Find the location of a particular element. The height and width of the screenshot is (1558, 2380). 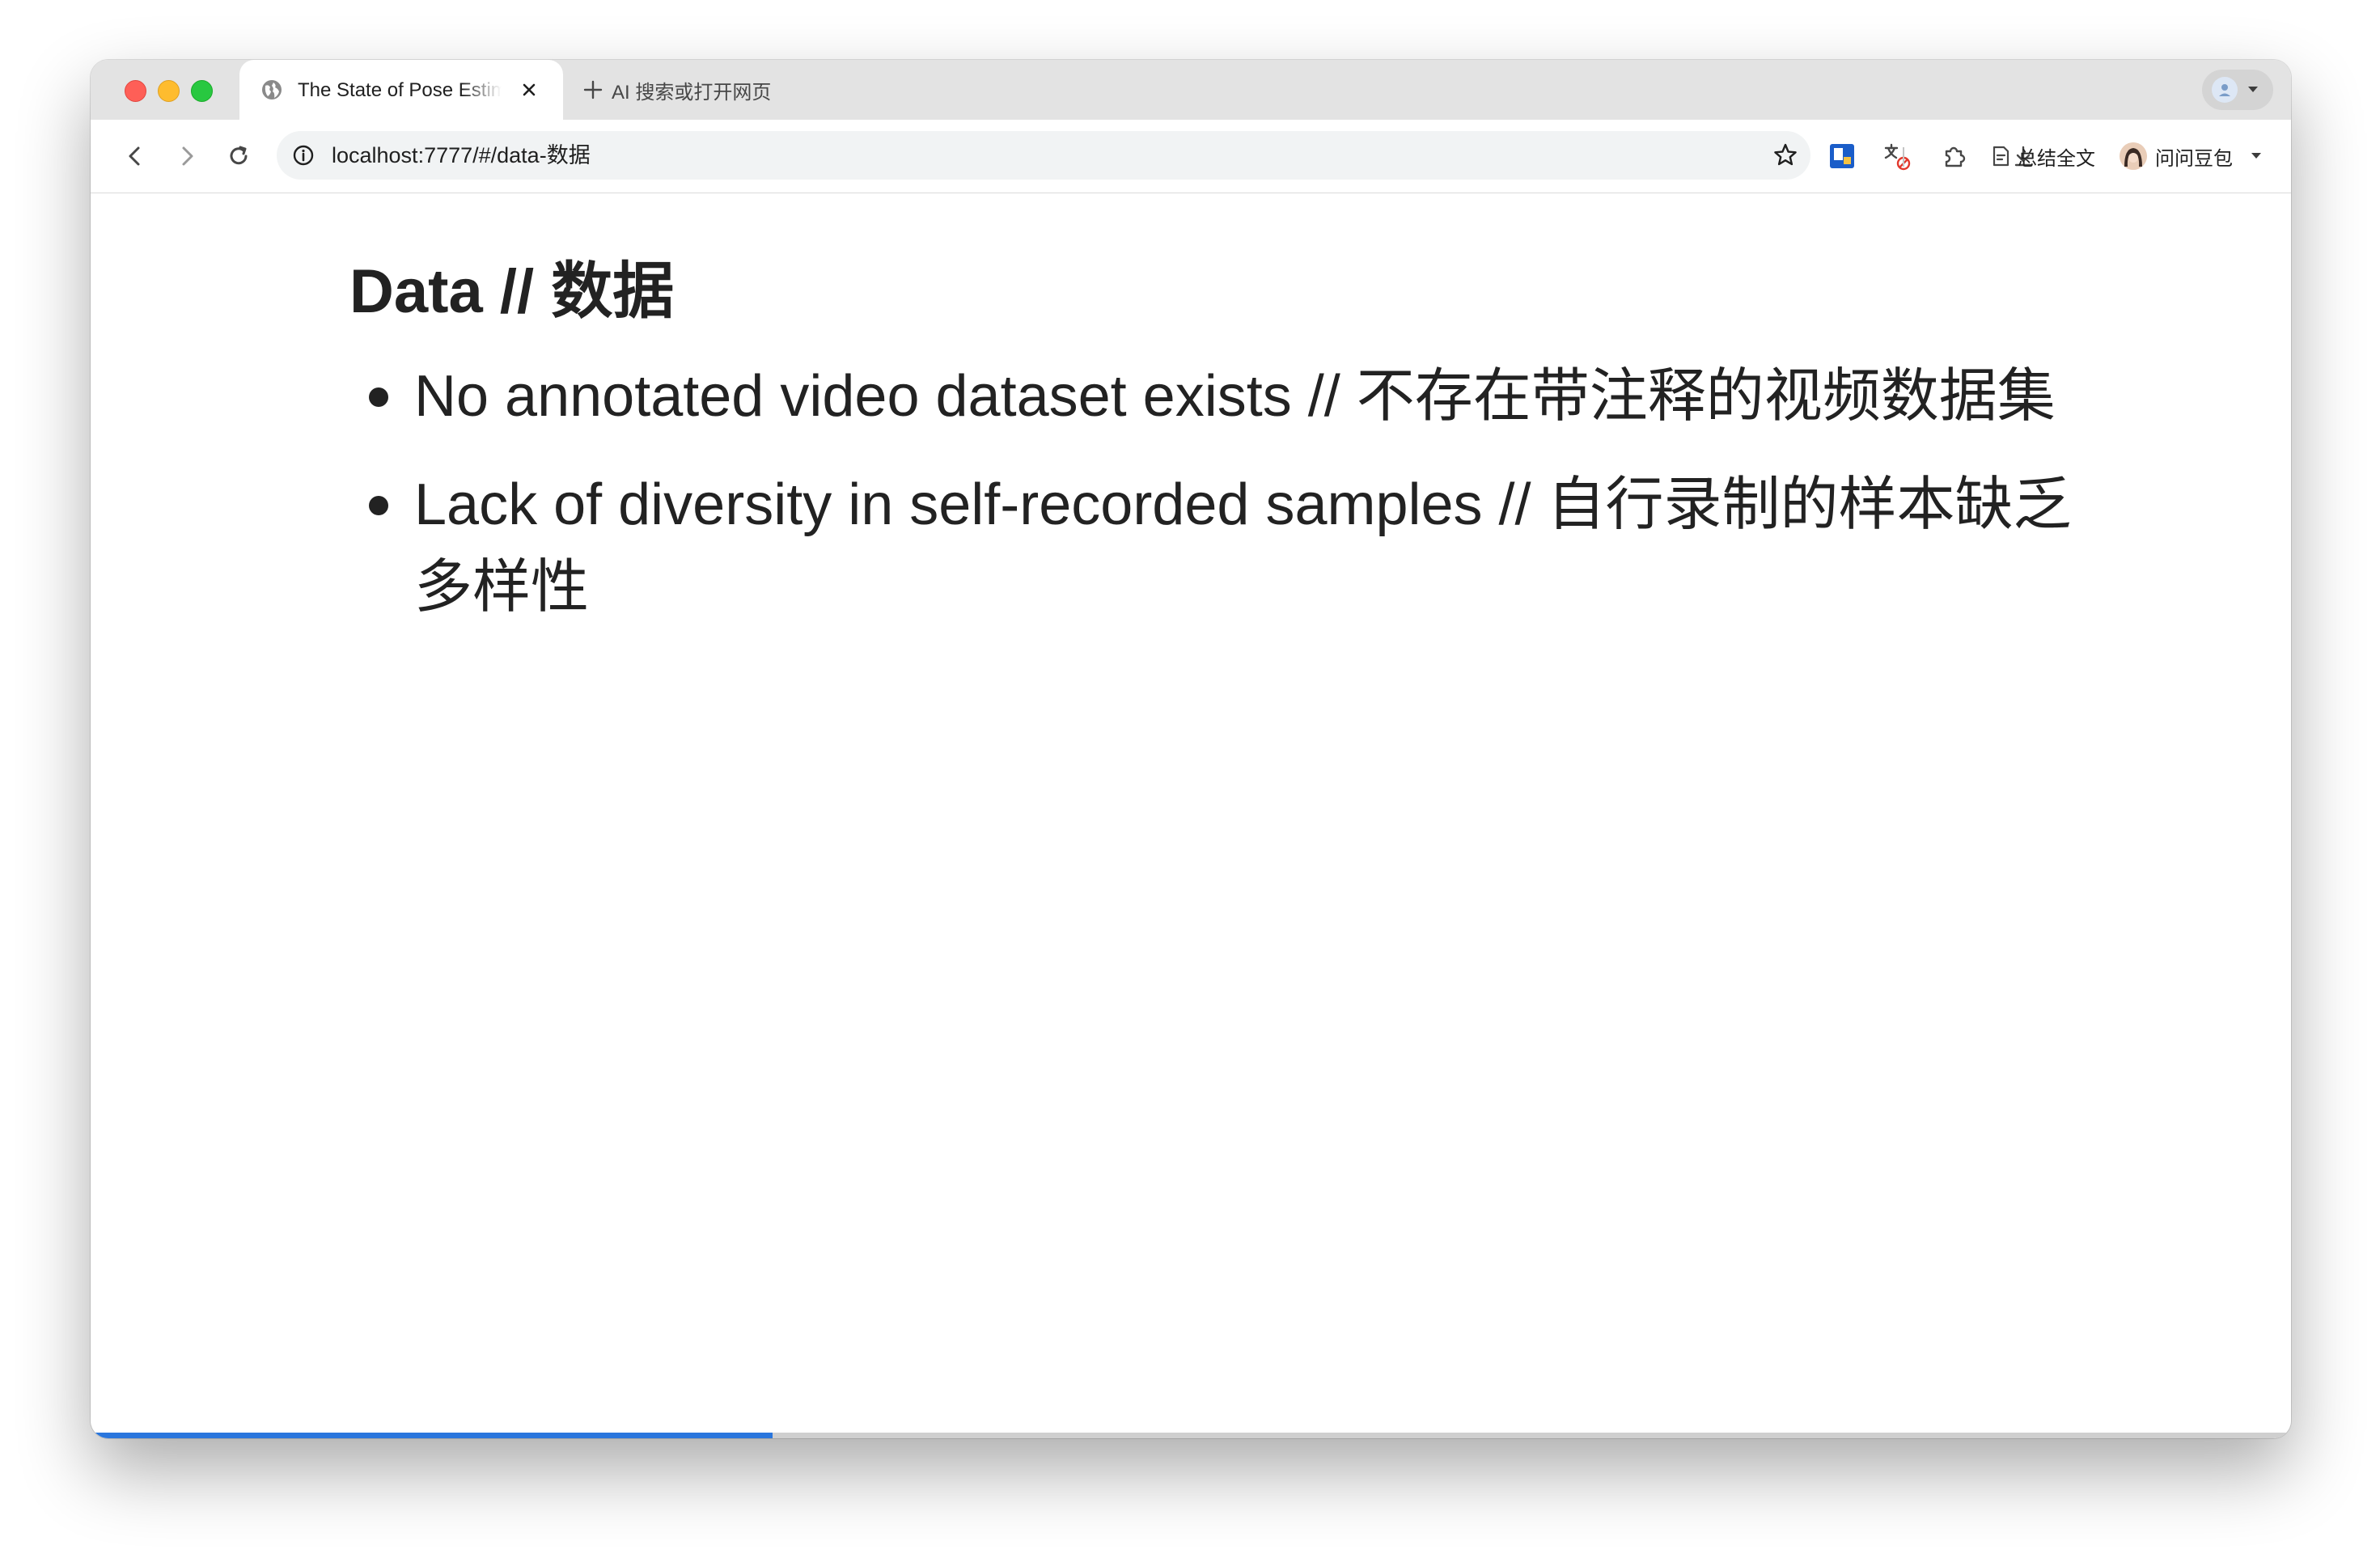

star-icon is located at coordinates (1786, 155).